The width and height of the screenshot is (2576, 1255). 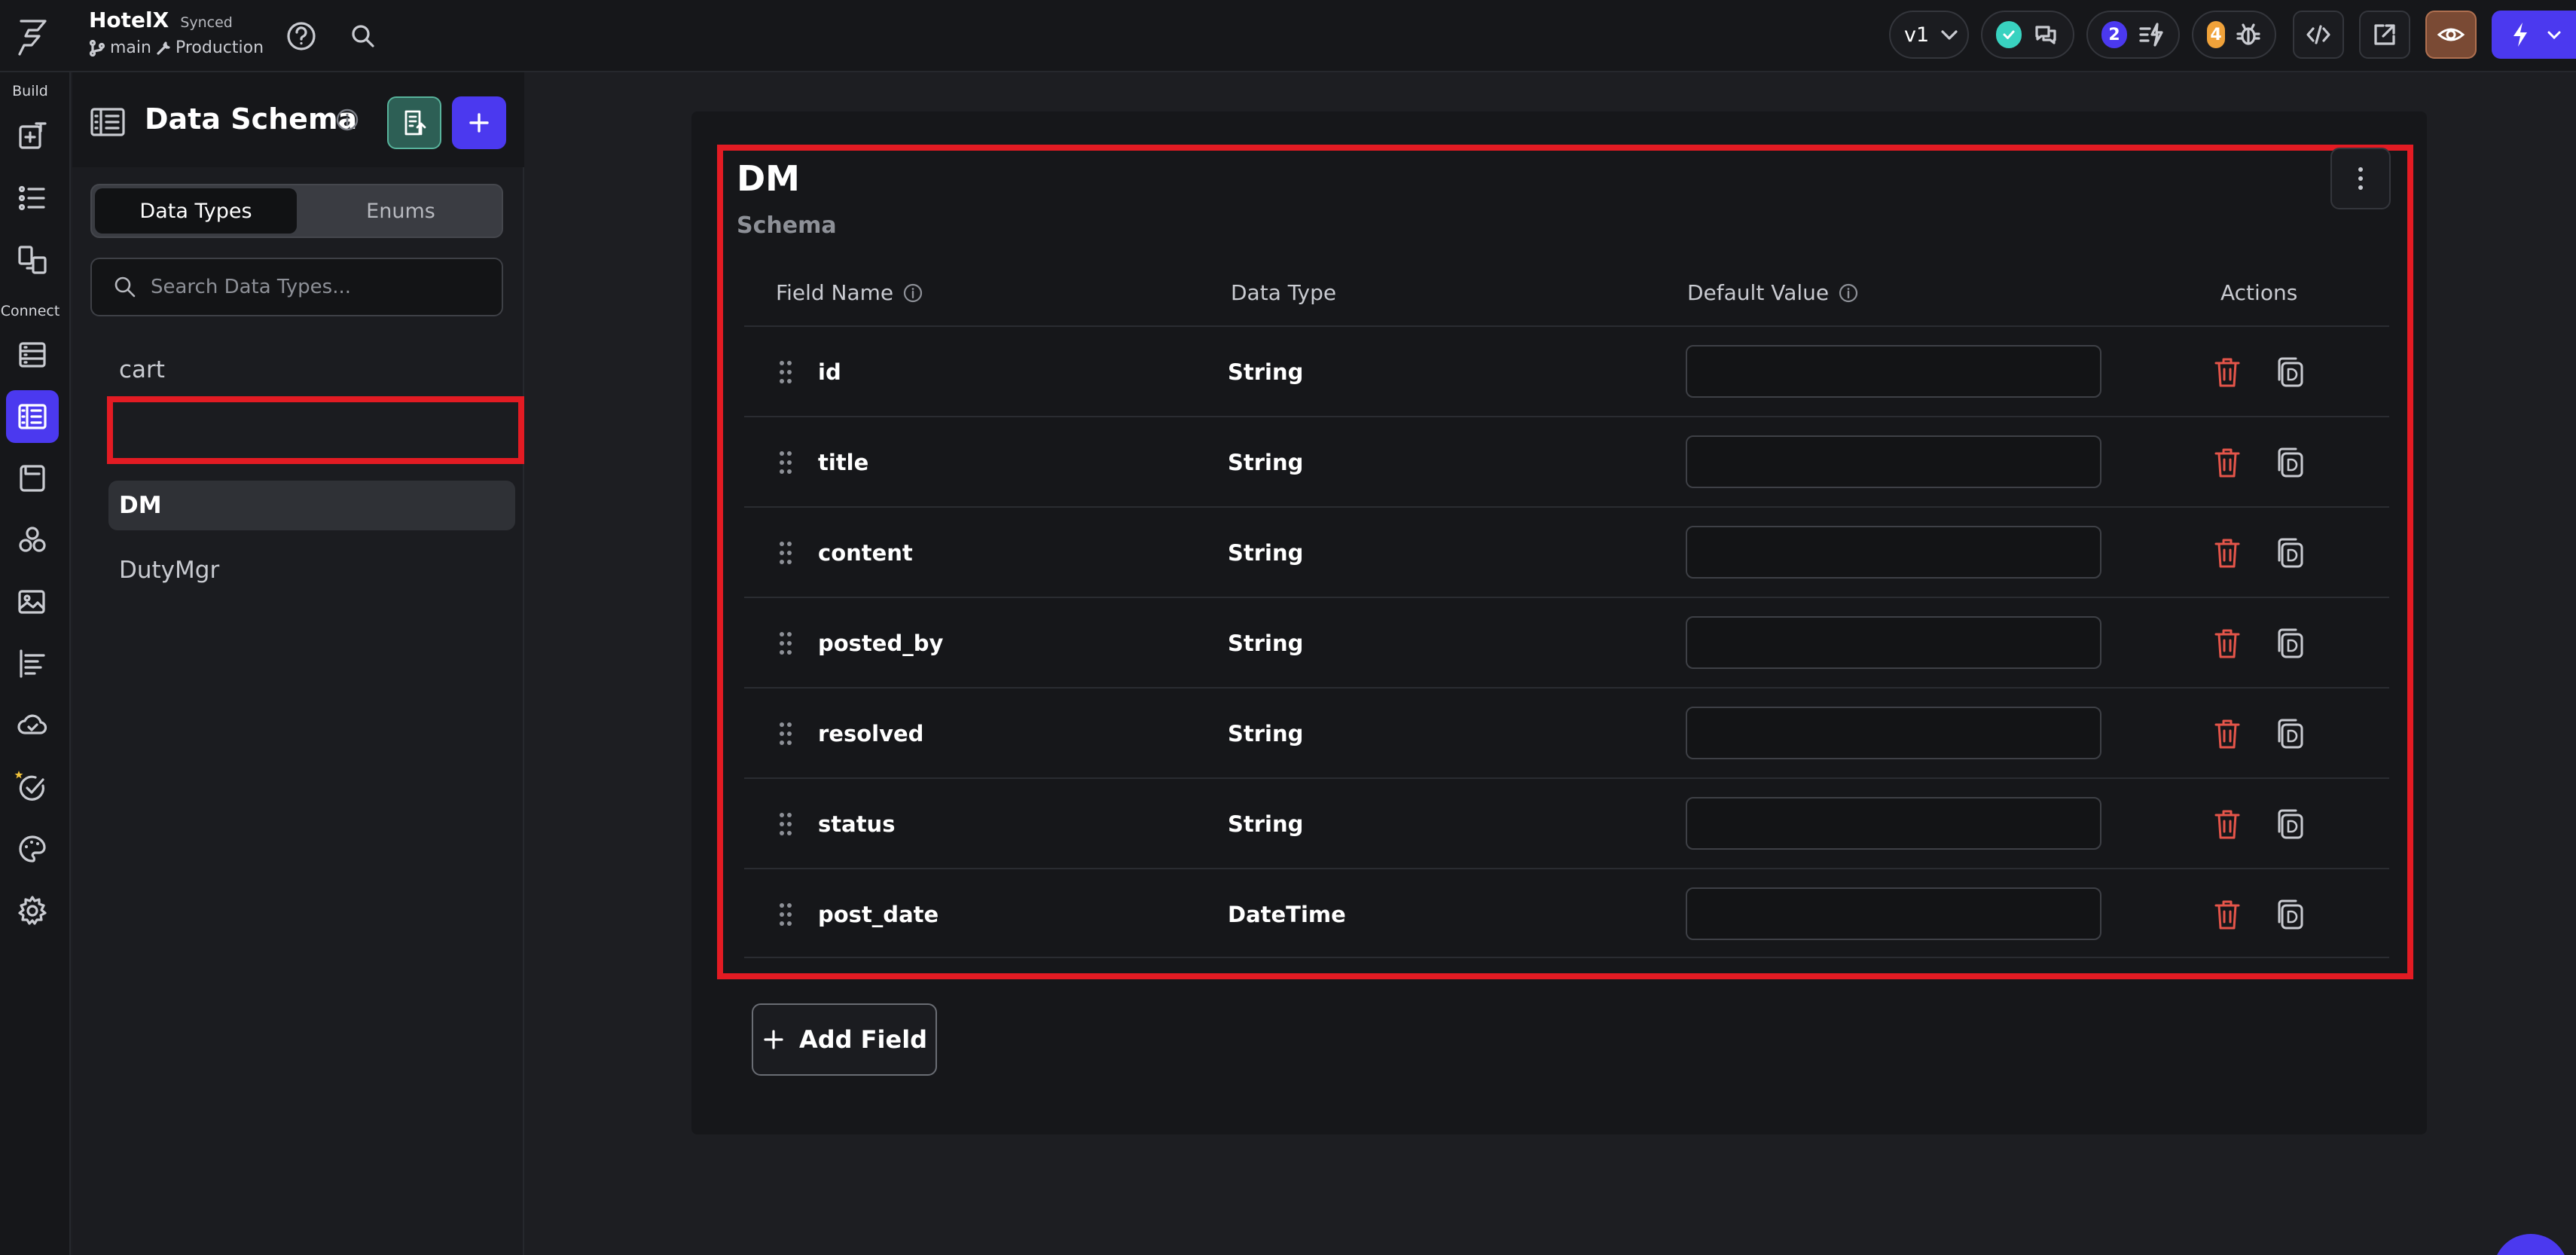 I want to click on table-row: status String, so click(x=1567, y=822).